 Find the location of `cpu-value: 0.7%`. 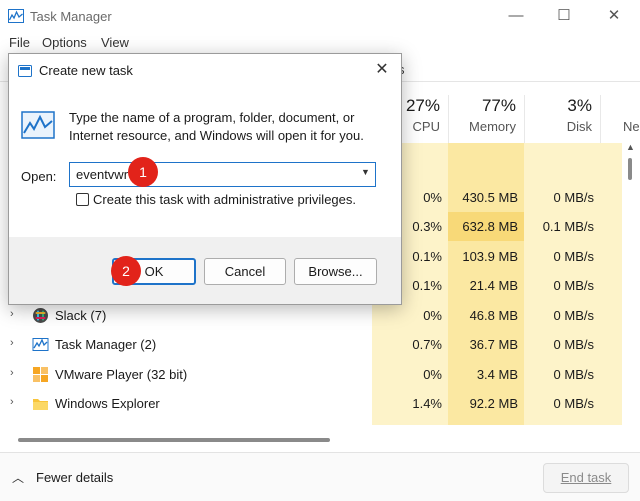

cpu-value: 0.7% is located at coordinates (427, 344).